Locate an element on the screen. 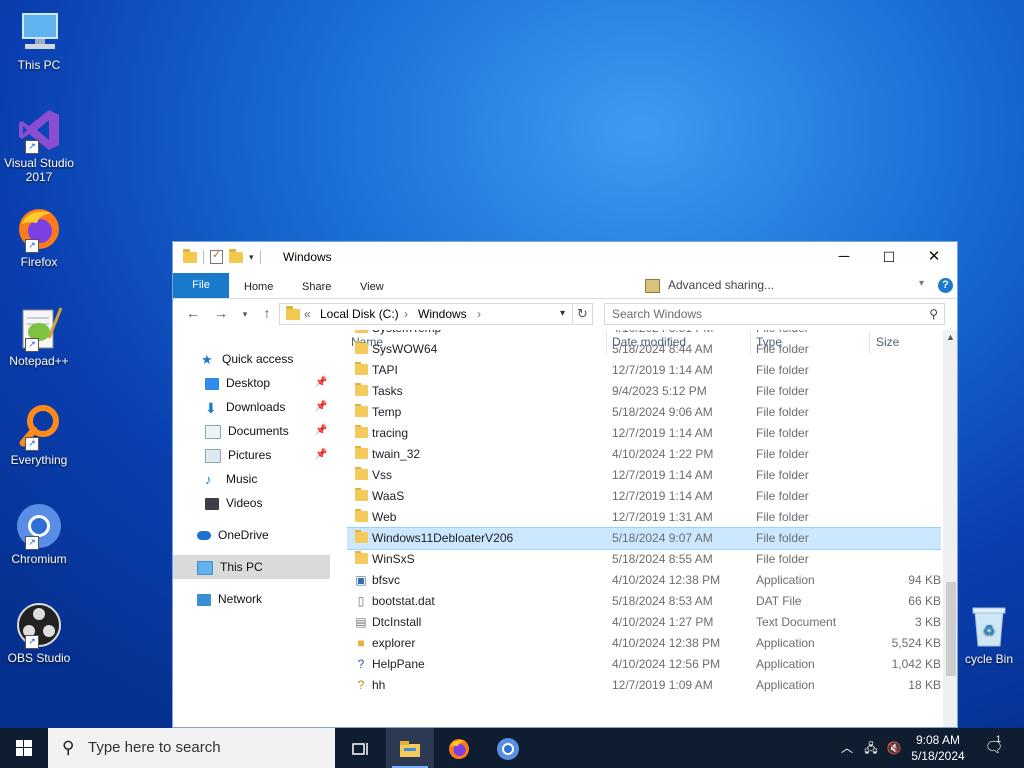 This screenshot has width=1024, height=768. tab-file: File is located at coordinates (201, 285).